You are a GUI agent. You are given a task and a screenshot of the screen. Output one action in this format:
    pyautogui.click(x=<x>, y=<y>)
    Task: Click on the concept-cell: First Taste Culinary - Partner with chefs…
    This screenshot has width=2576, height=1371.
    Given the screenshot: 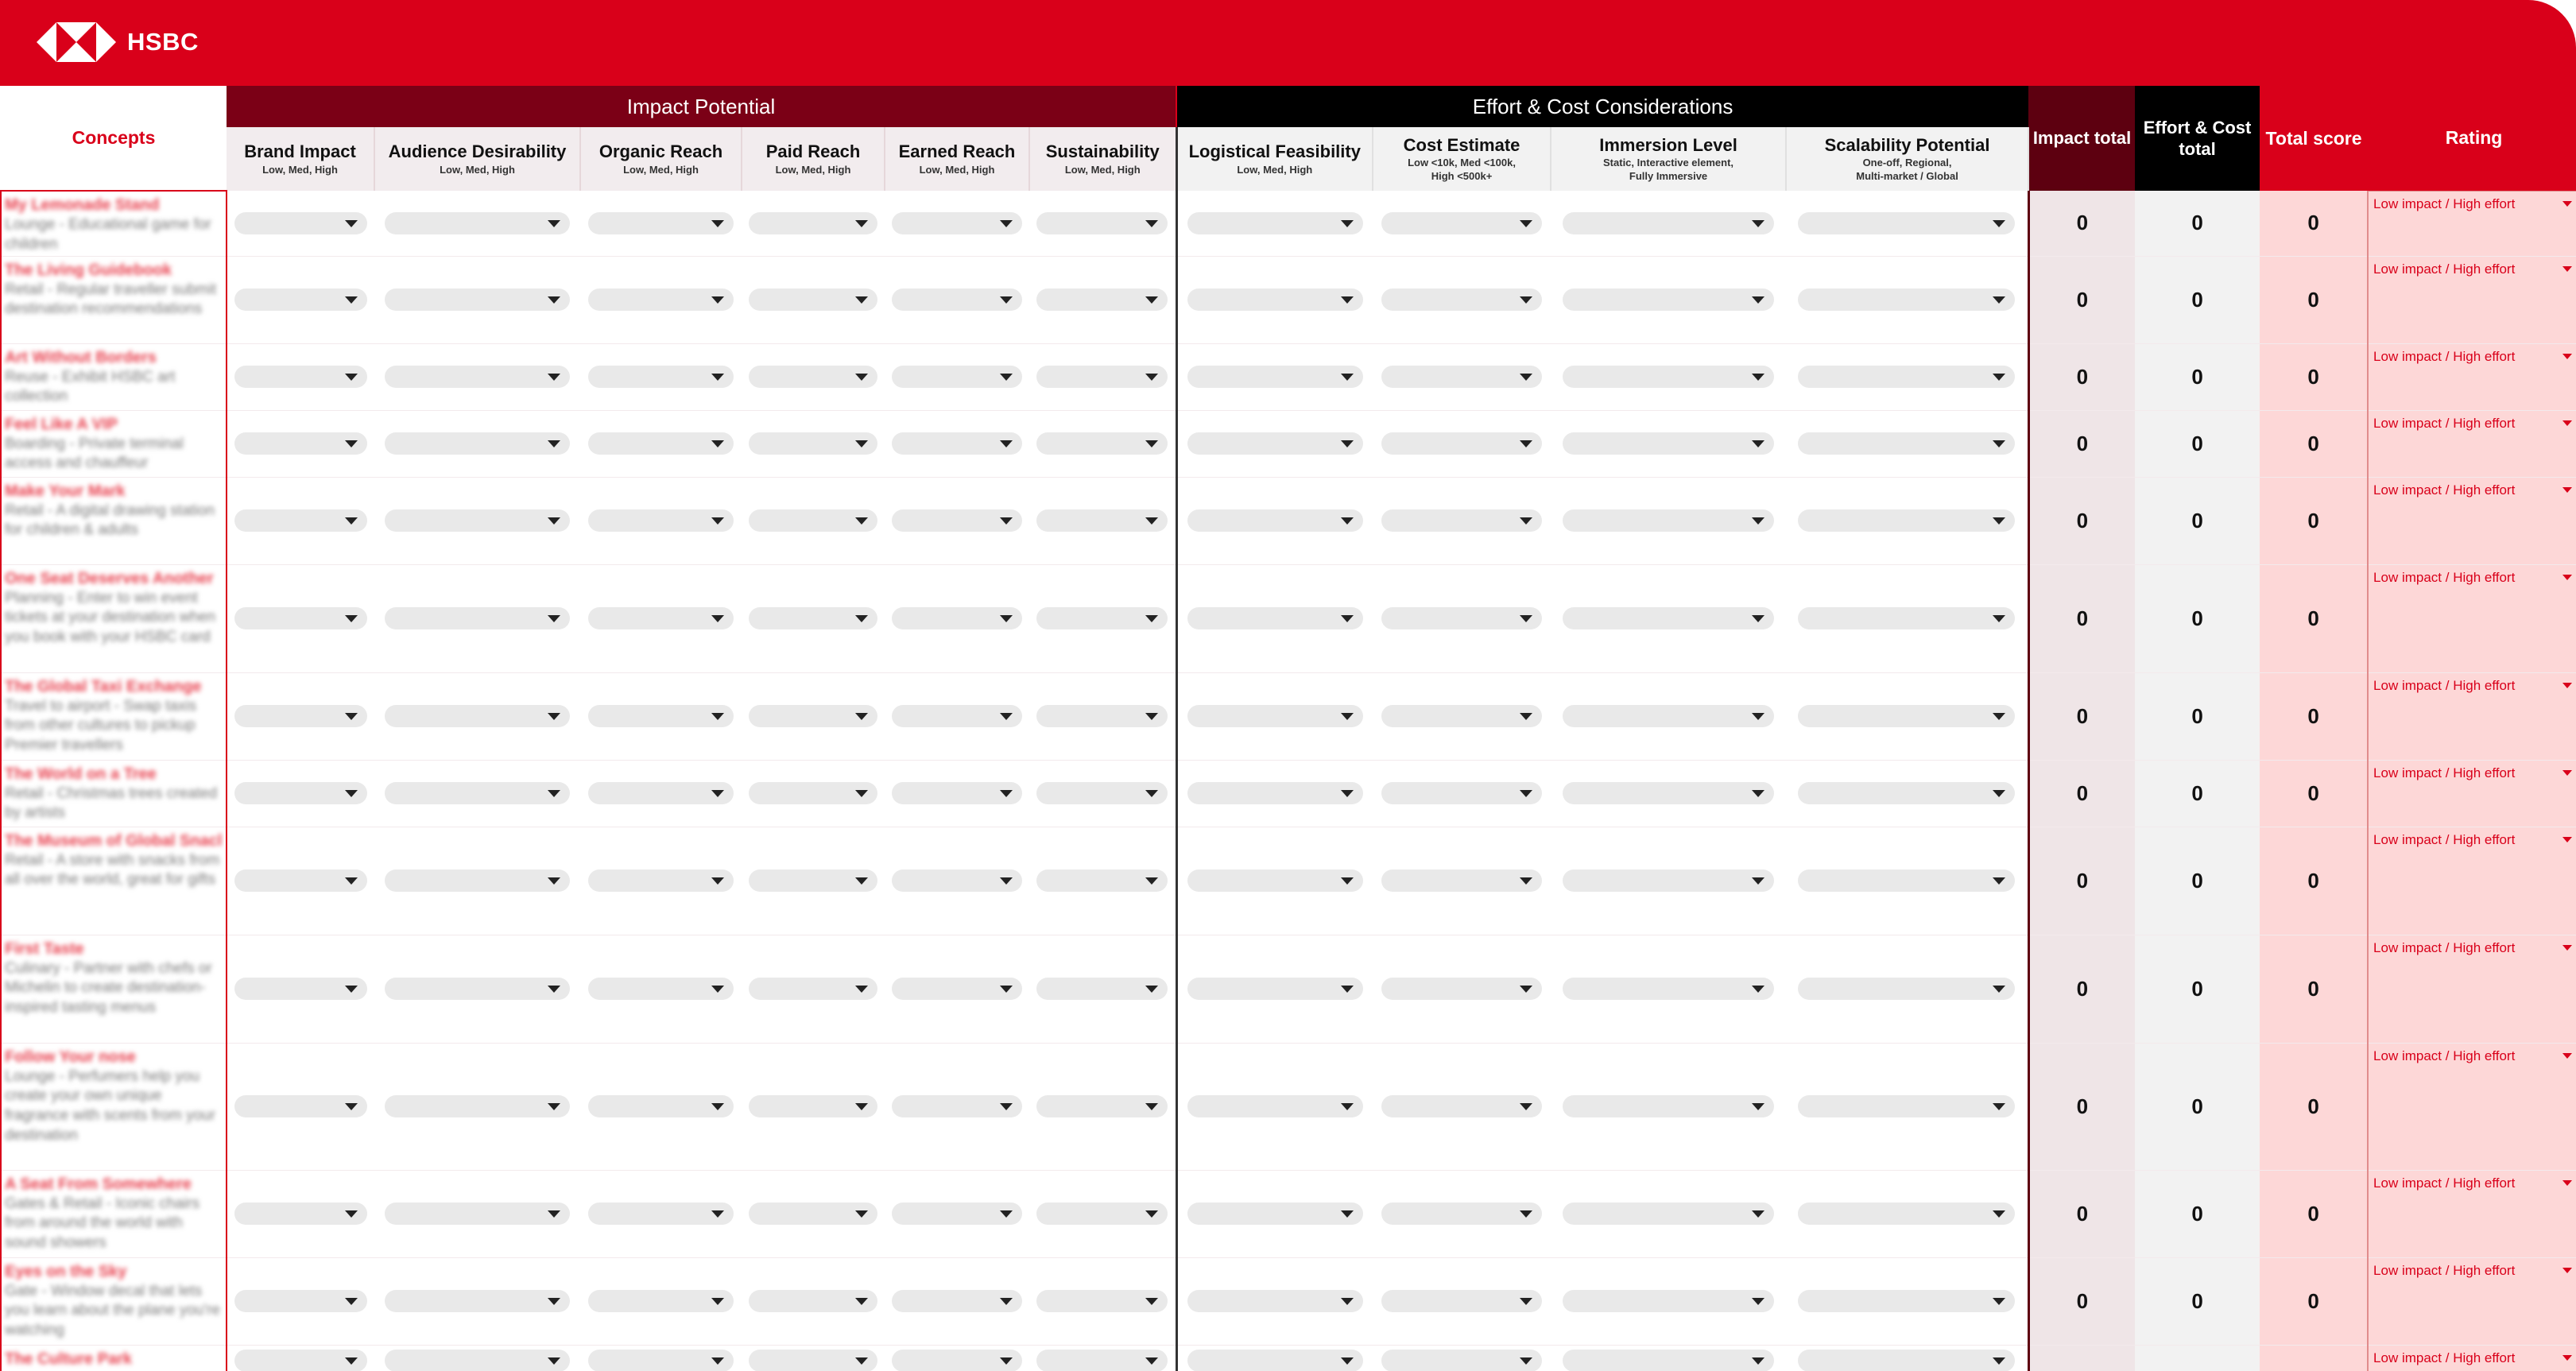 What is the action you would take?
    pyautogui.click(x=113, y=990)
    